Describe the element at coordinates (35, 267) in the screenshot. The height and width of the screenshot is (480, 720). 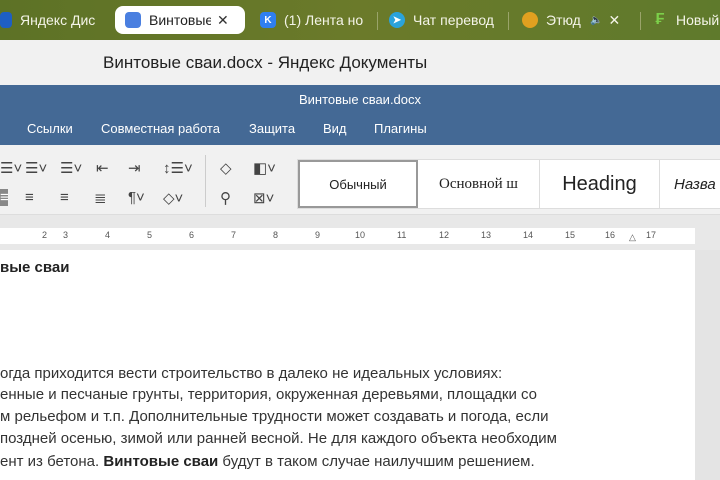
I see `document-heading: вые сваи` at that location.